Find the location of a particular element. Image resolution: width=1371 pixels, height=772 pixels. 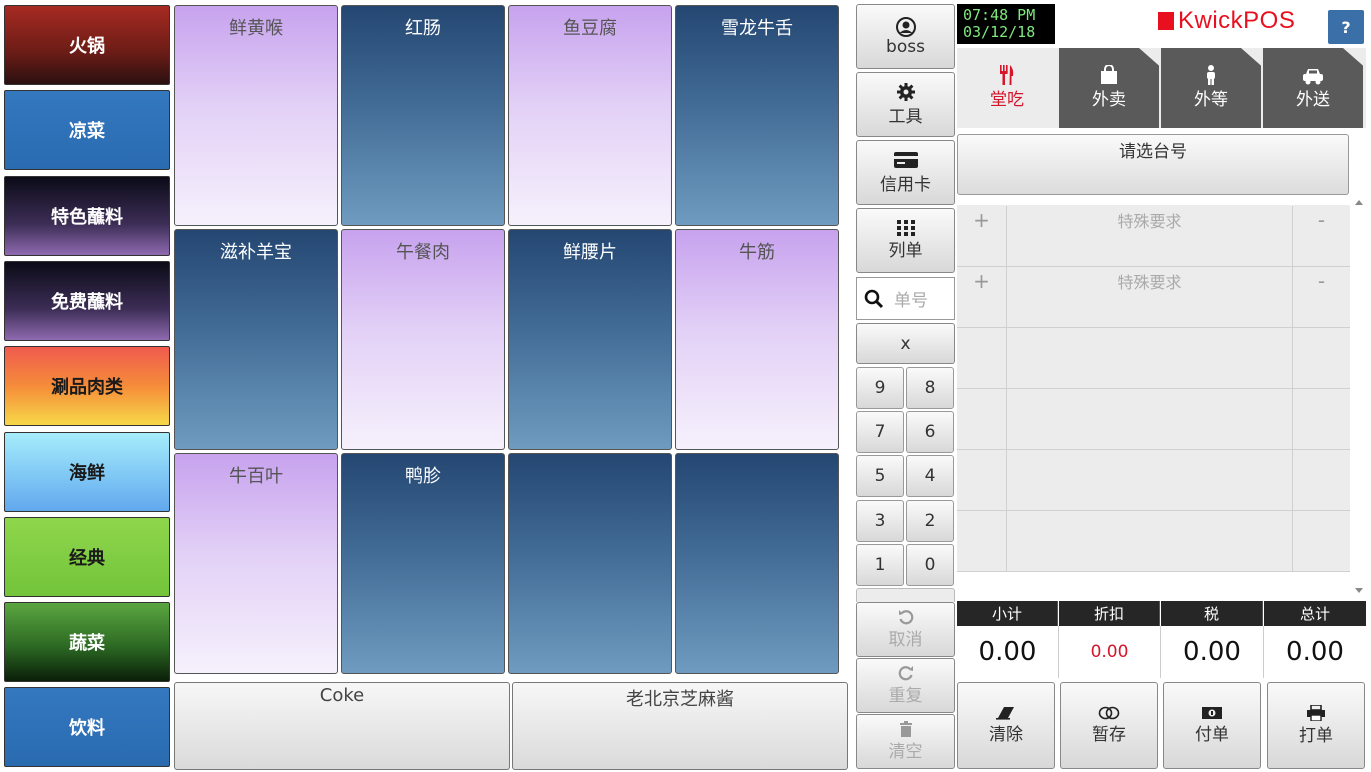

category-label: 经典 is located at coordinates (87, 558).